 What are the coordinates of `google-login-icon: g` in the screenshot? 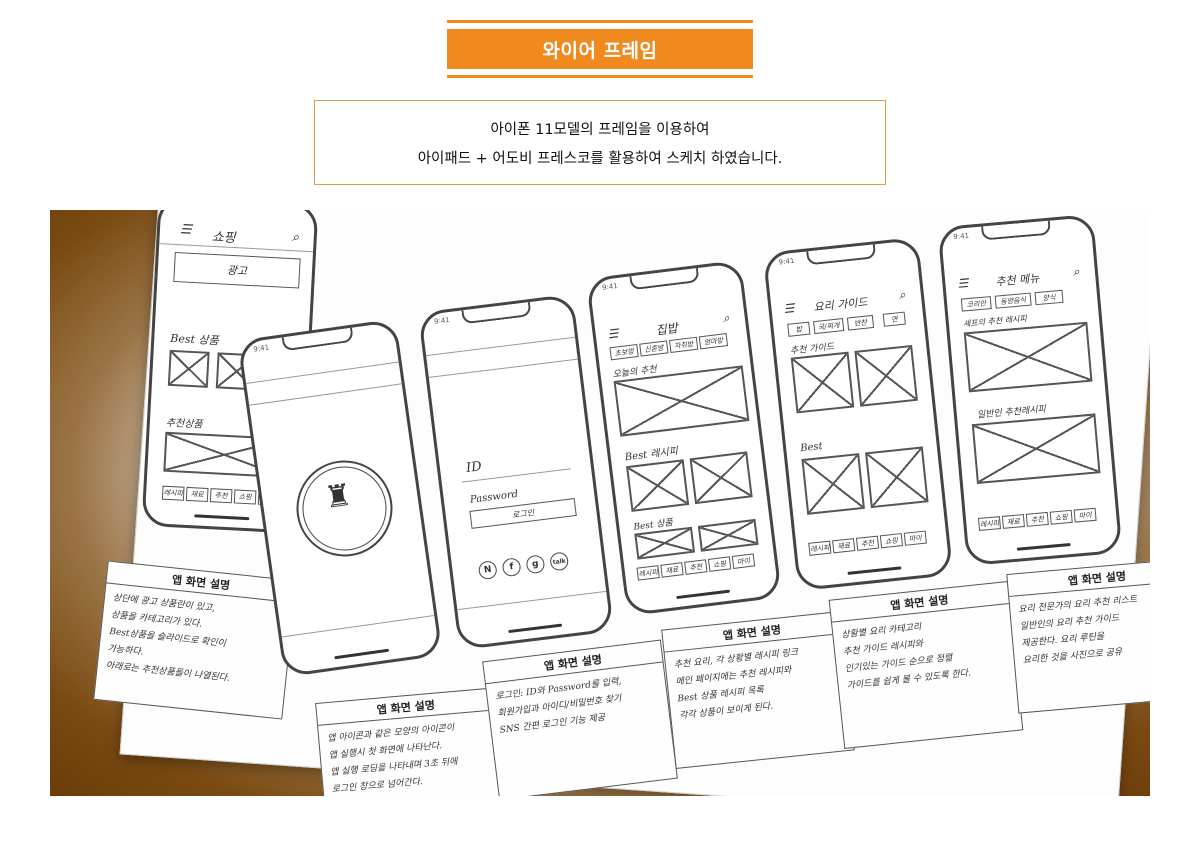 It's located at (535, 564).